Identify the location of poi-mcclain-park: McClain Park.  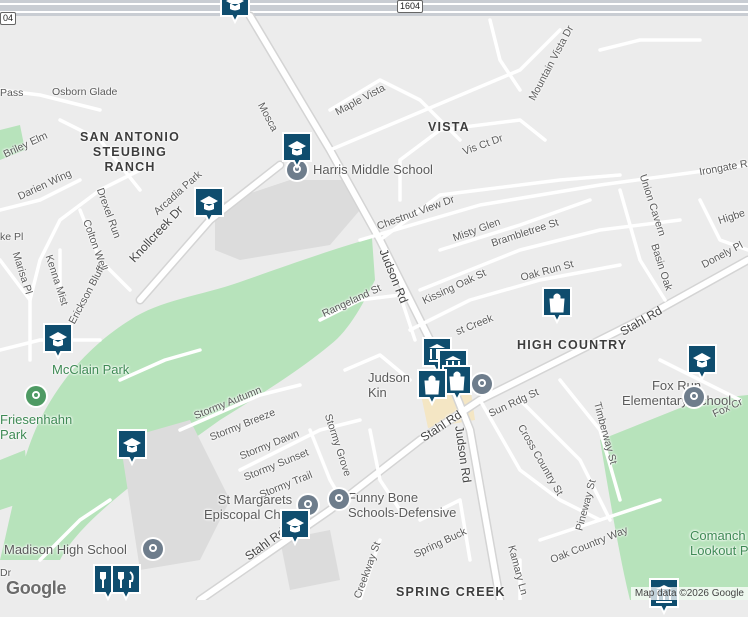
(90, 369).